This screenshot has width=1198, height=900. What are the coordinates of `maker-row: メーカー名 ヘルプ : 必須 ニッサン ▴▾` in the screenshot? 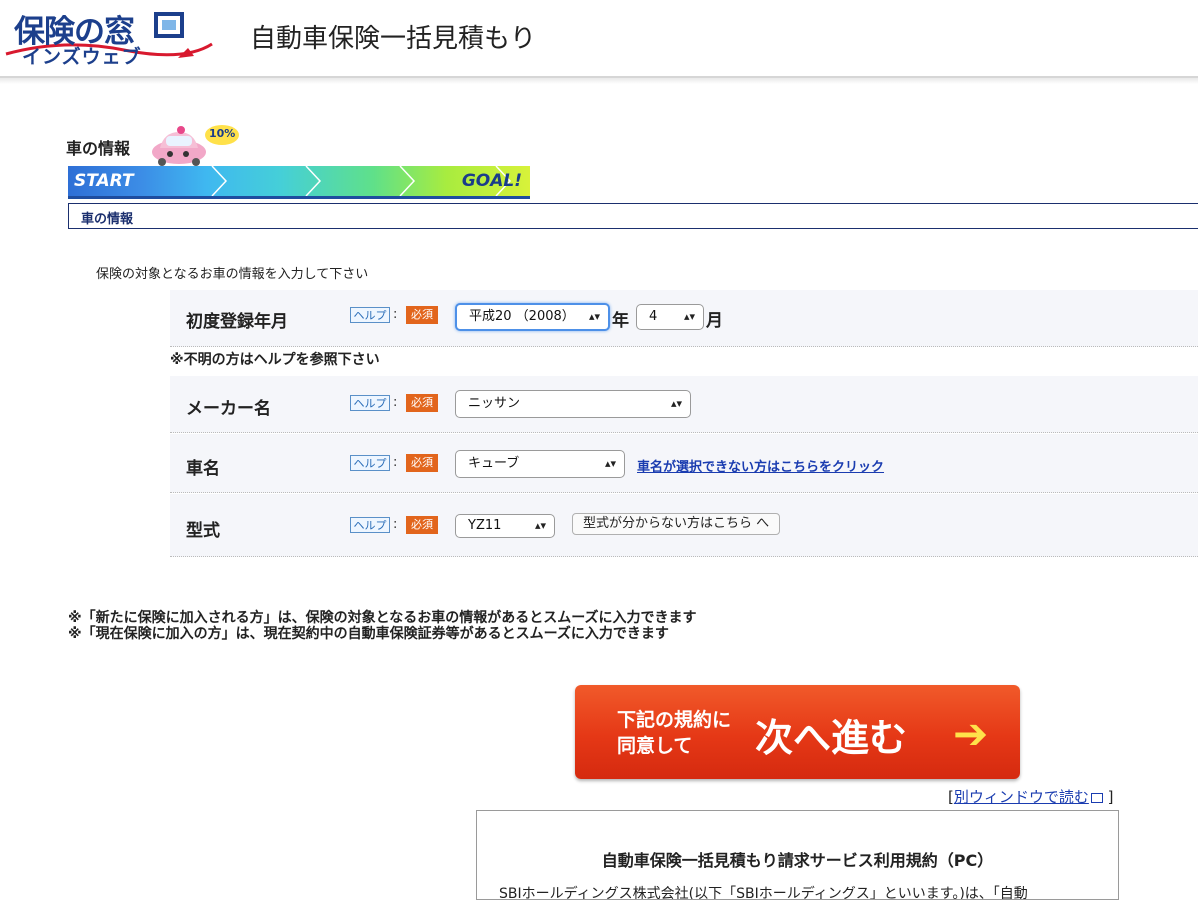 It's located at (684, 404).